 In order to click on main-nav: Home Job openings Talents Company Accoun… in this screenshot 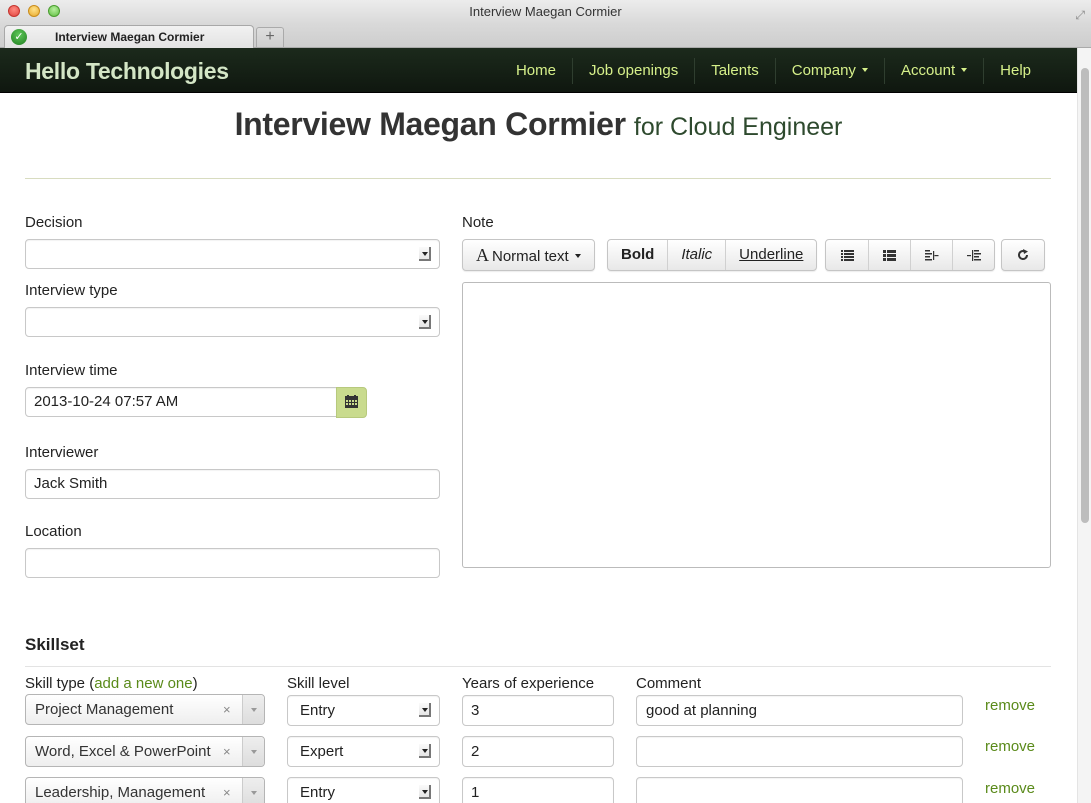, I will do `click(773, 70)`.